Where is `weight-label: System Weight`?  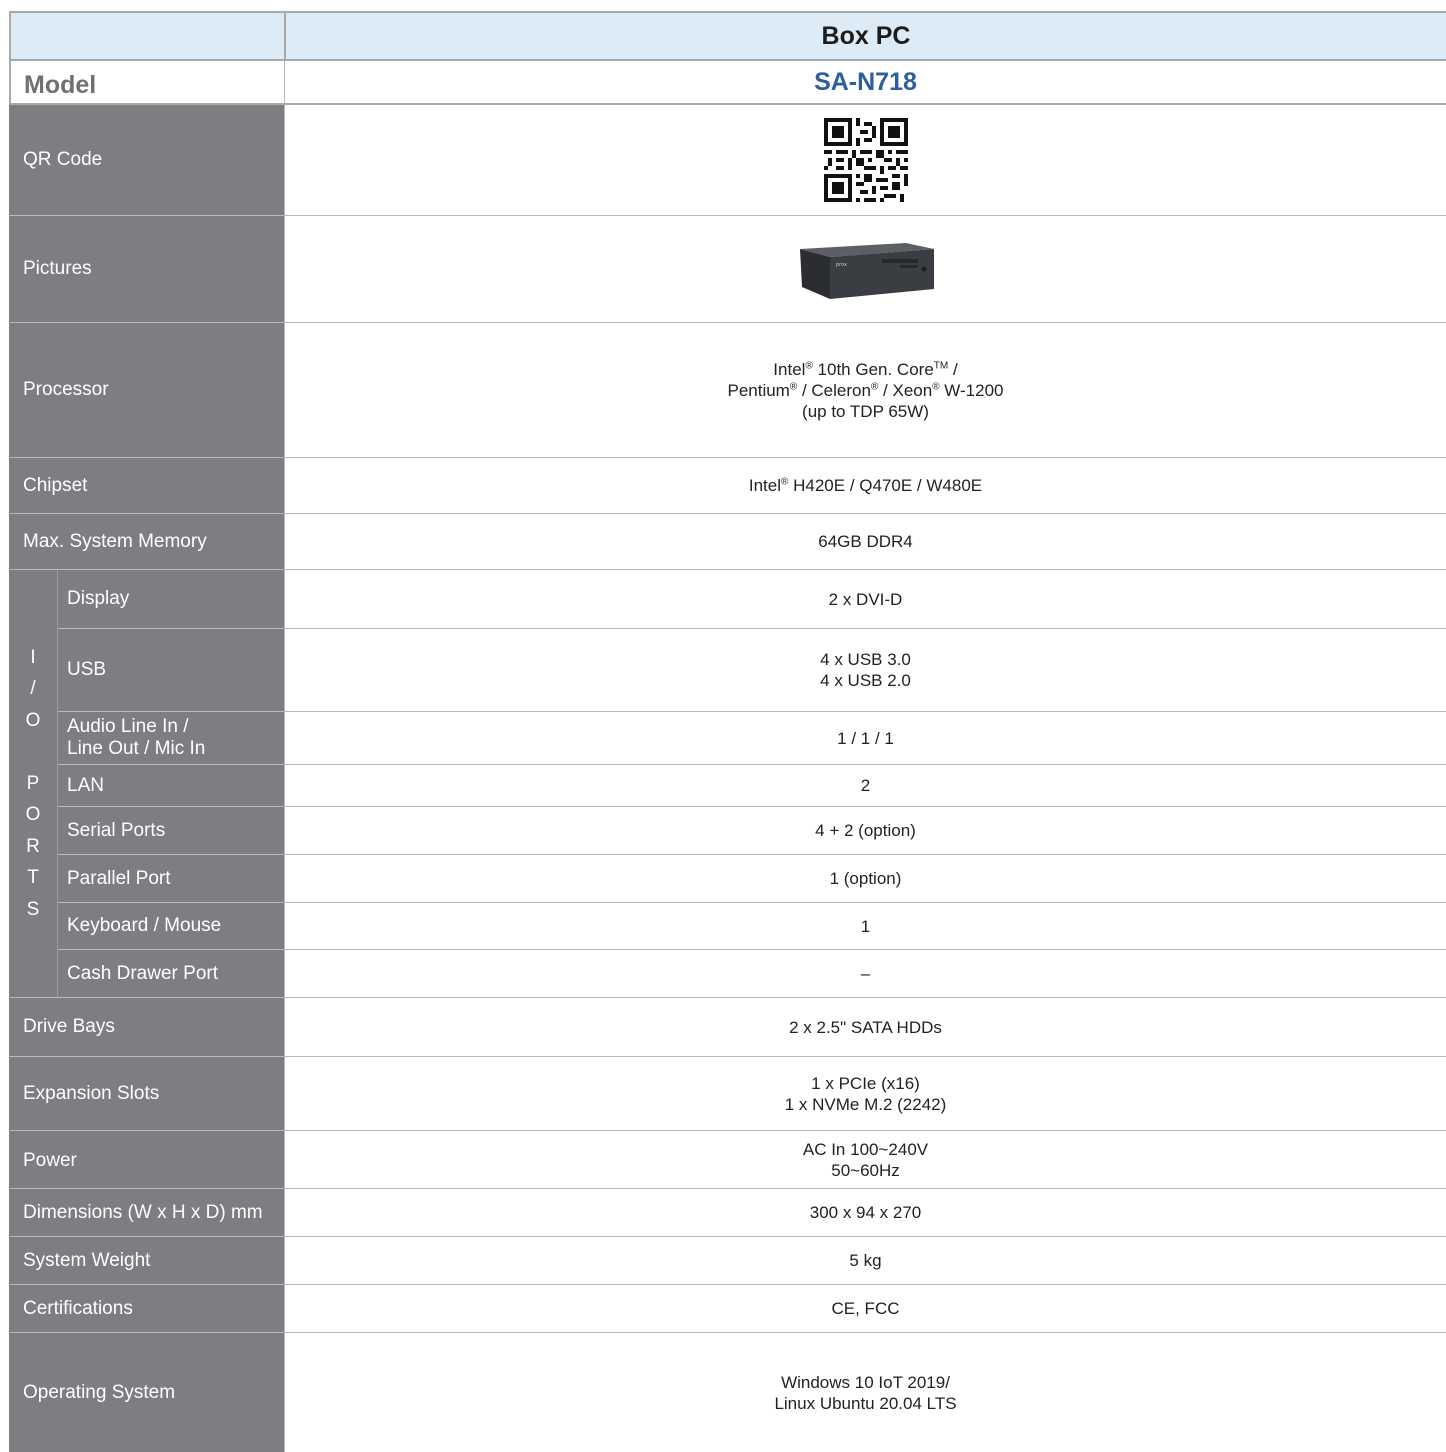
weight-label: System Weight is located at coordinates (146, 1261).